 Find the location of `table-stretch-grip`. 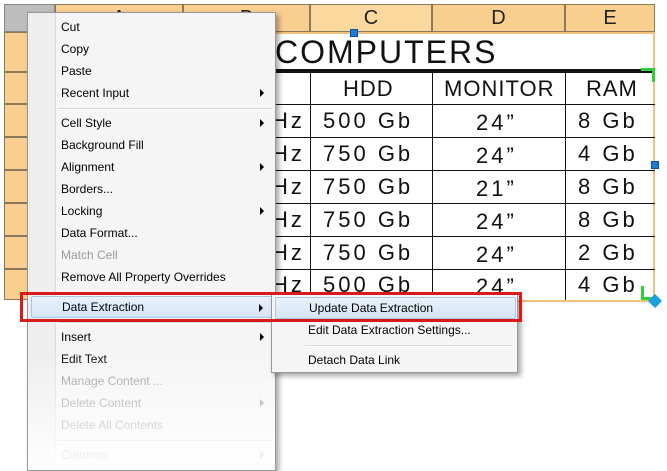

table-stretch-grip is located at coordinates (655, 165).